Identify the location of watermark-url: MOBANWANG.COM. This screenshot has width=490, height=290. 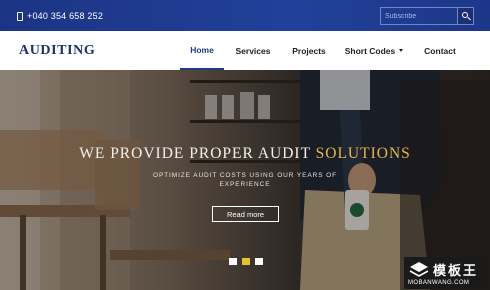
(439, 283).